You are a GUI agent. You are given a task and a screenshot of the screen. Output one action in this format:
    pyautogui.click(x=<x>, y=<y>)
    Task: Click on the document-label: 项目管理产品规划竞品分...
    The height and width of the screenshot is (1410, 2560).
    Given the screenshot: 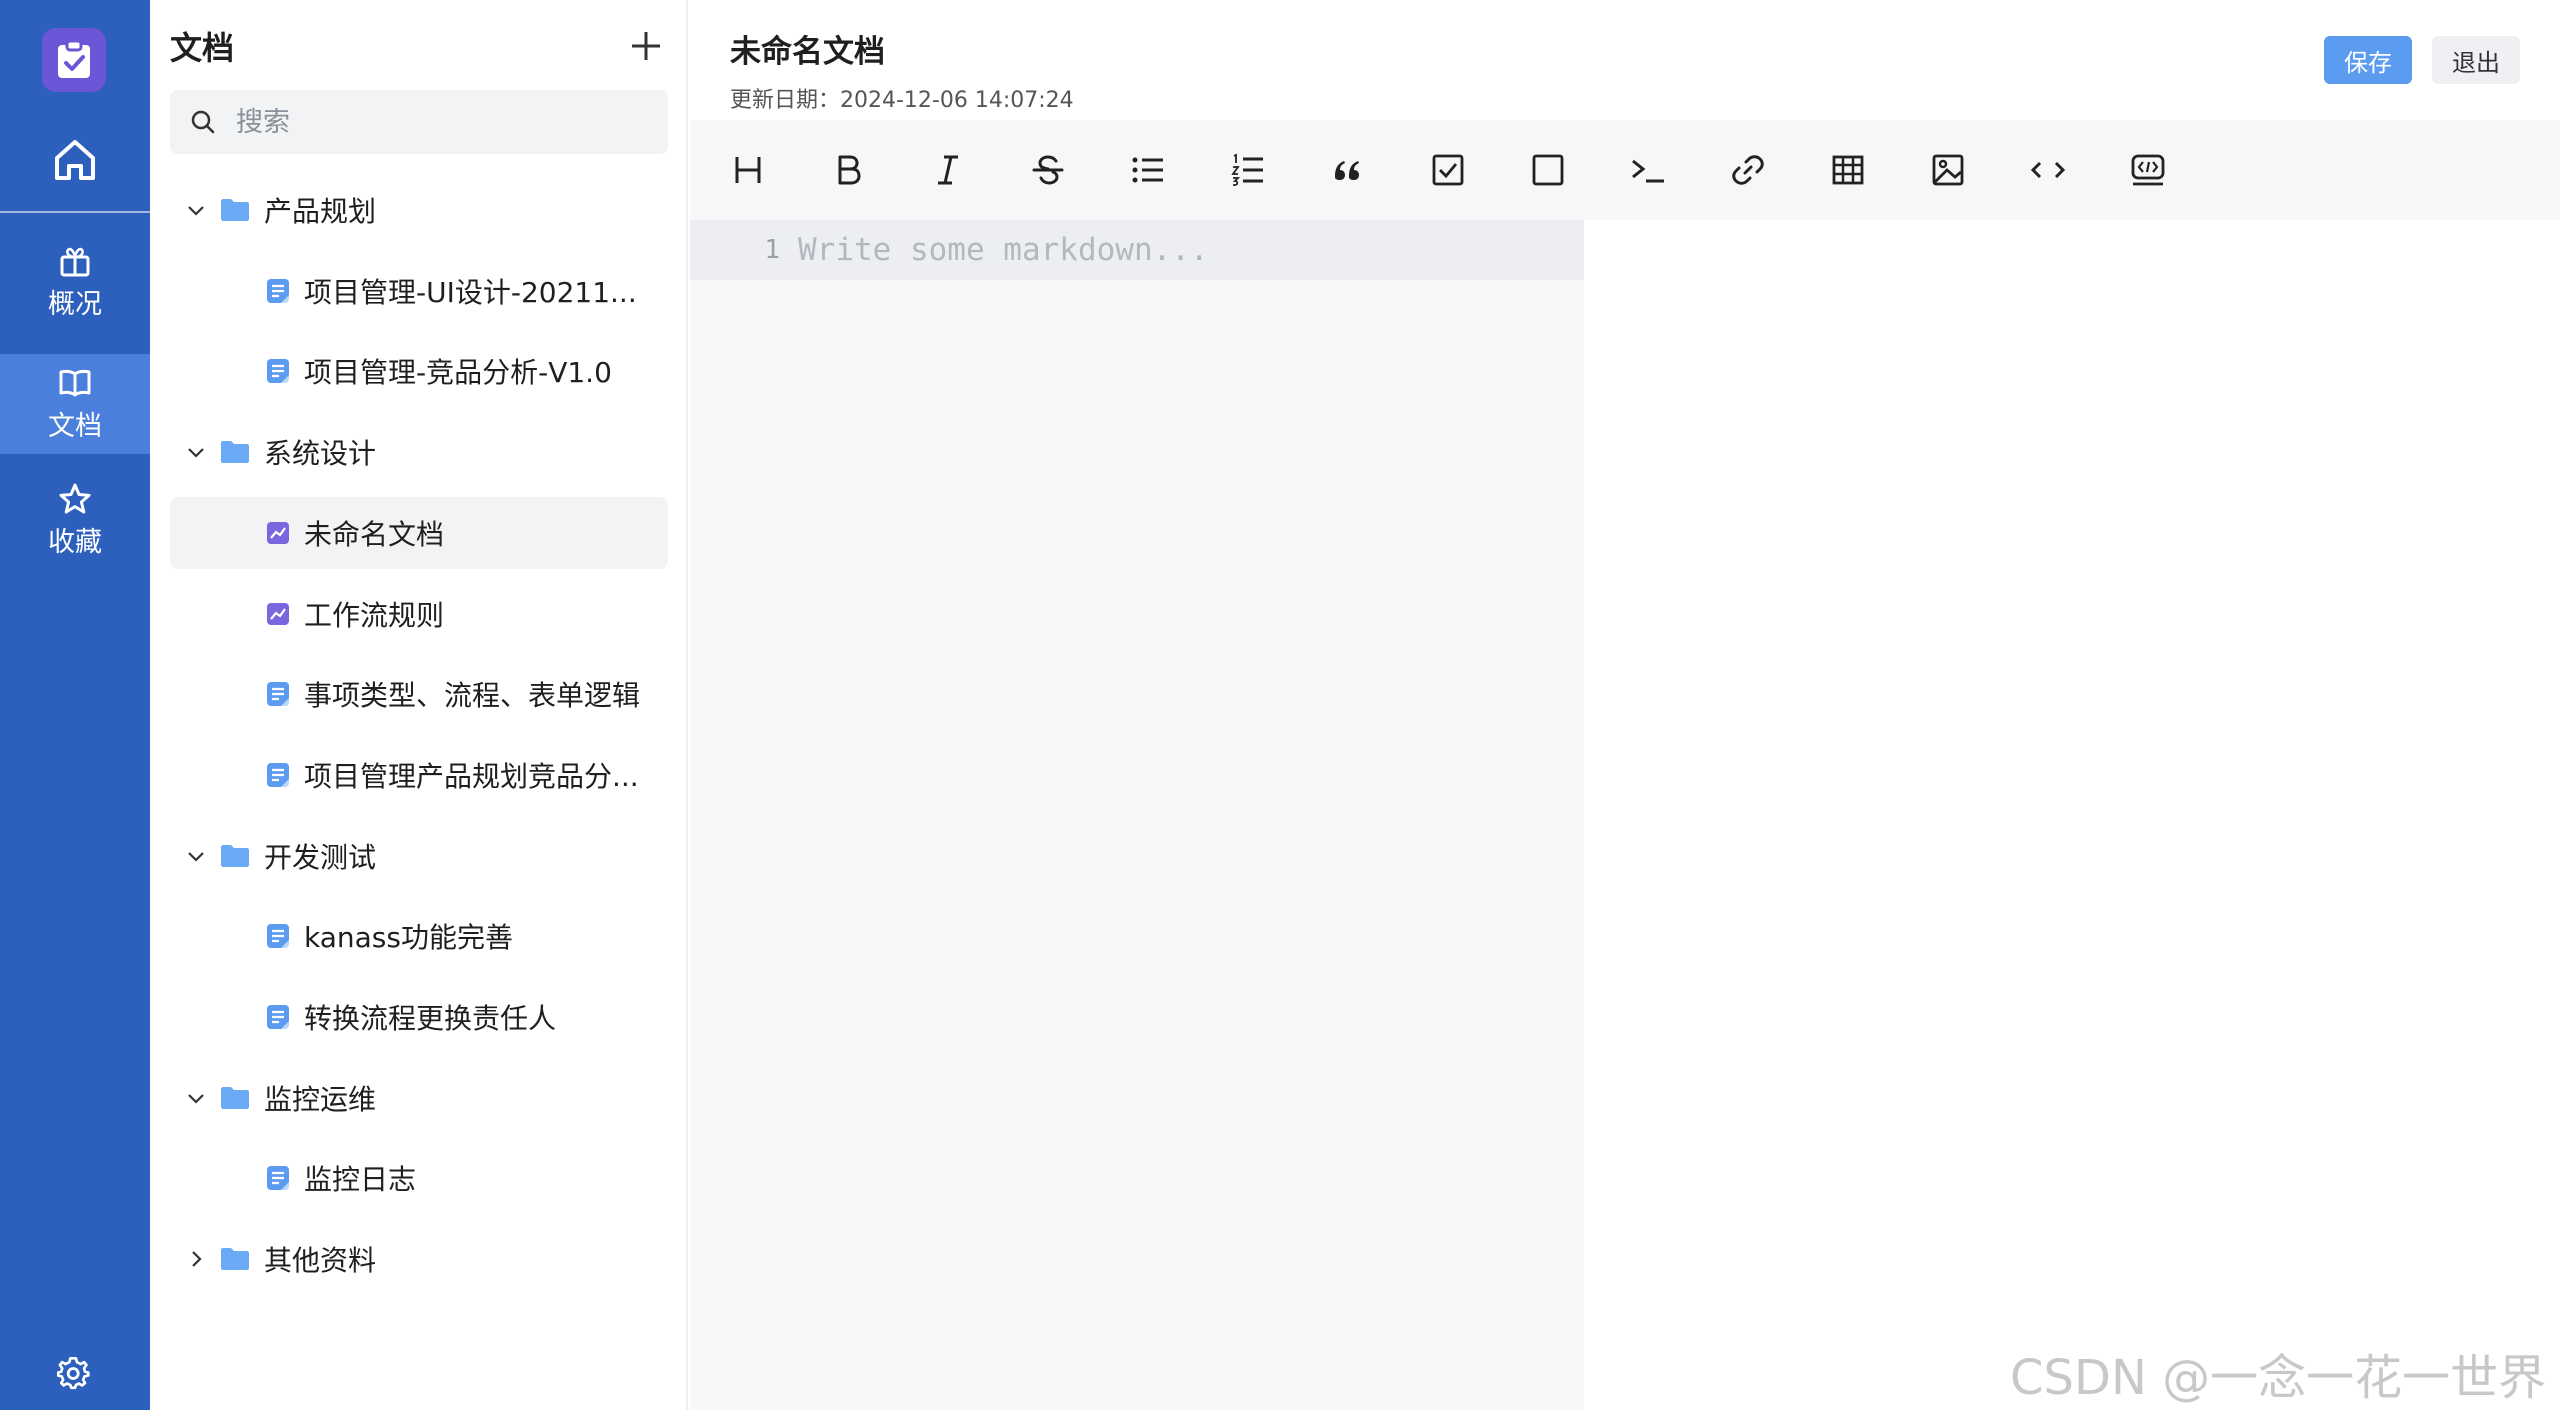 What is the action you would take?
    pyautogui.click(x=471, y=776)
    